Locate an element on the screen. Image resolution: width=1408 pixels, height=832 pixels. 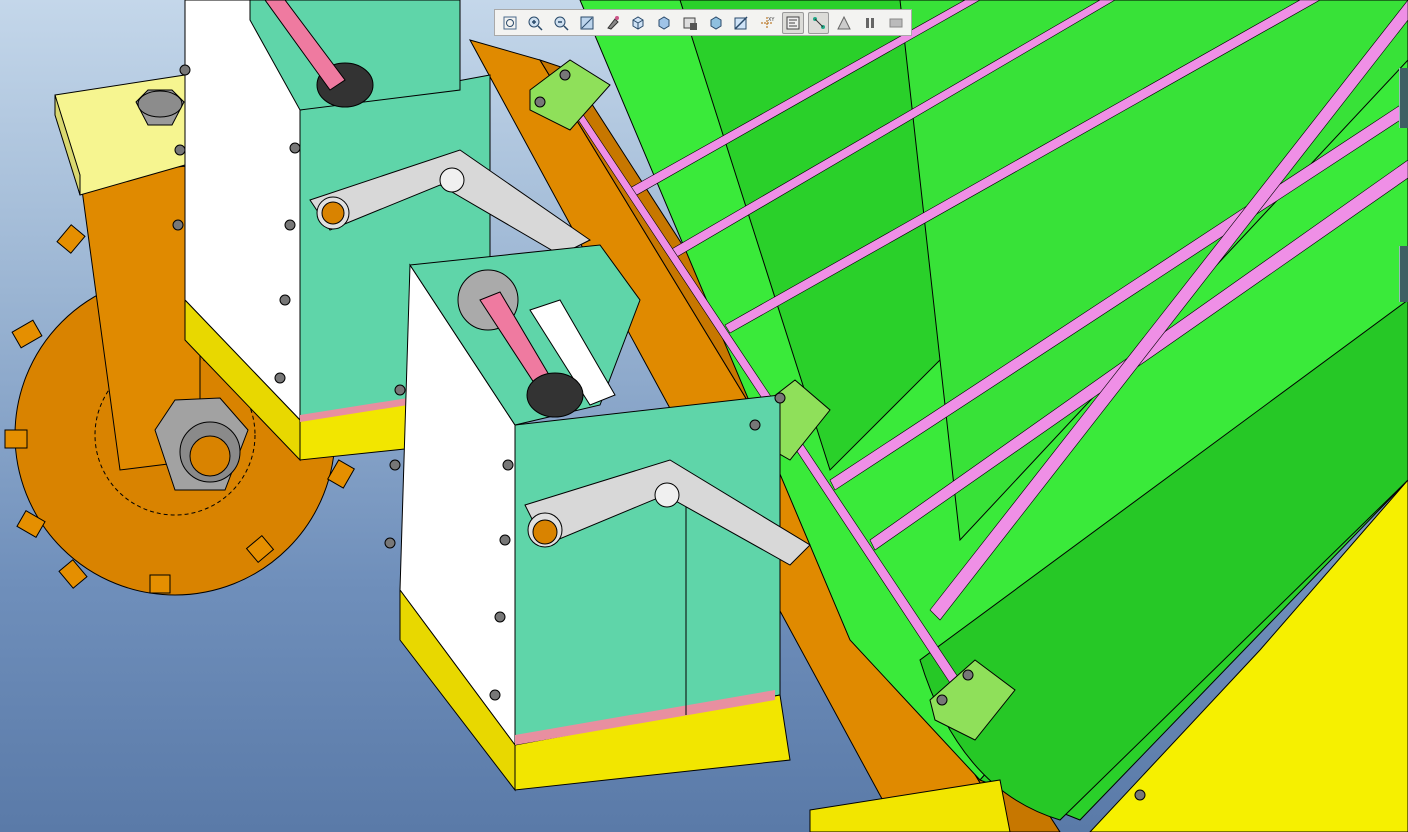
zoom-out-button is located at coordinates (561, 23).